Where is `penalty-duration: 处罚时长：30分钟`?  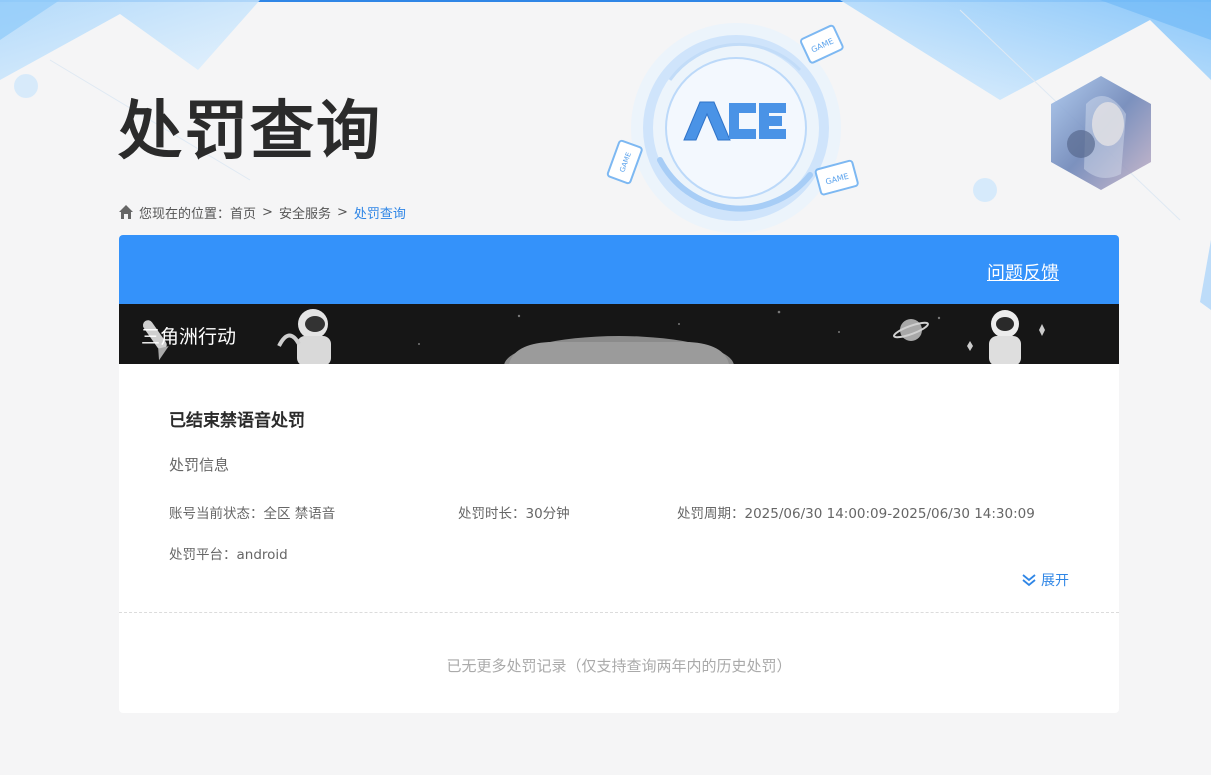
penalty-duration: 处罚时长：30分钟 is located at coordinates (514, 512).